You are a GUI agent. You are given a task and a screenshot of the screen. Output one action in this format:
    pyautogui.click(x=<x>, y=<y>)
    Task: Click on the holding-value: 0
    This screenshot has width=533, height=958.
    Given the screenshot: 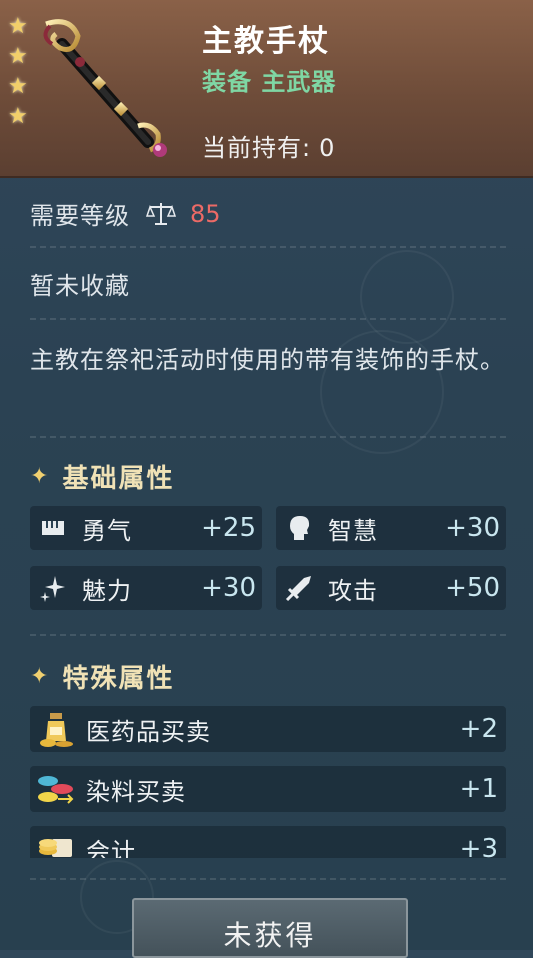 What is the action you would take?
    pyautogui.click(x=327, y=148)
    